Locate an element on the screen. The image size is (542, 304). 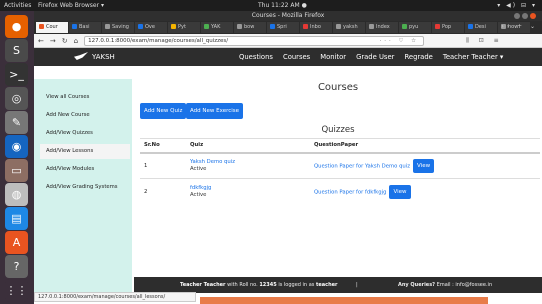
window-controls is located at coordinates (525, 16).